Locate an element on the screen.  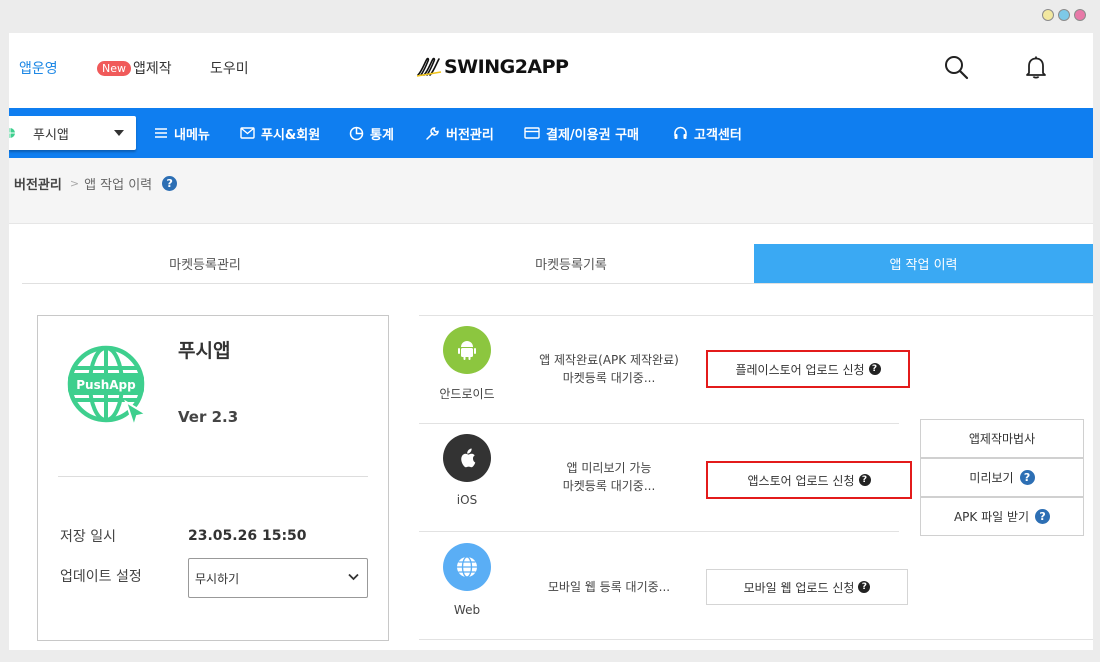
menu-my-menu: 내메뉴 is located at coordinates (182, 133).